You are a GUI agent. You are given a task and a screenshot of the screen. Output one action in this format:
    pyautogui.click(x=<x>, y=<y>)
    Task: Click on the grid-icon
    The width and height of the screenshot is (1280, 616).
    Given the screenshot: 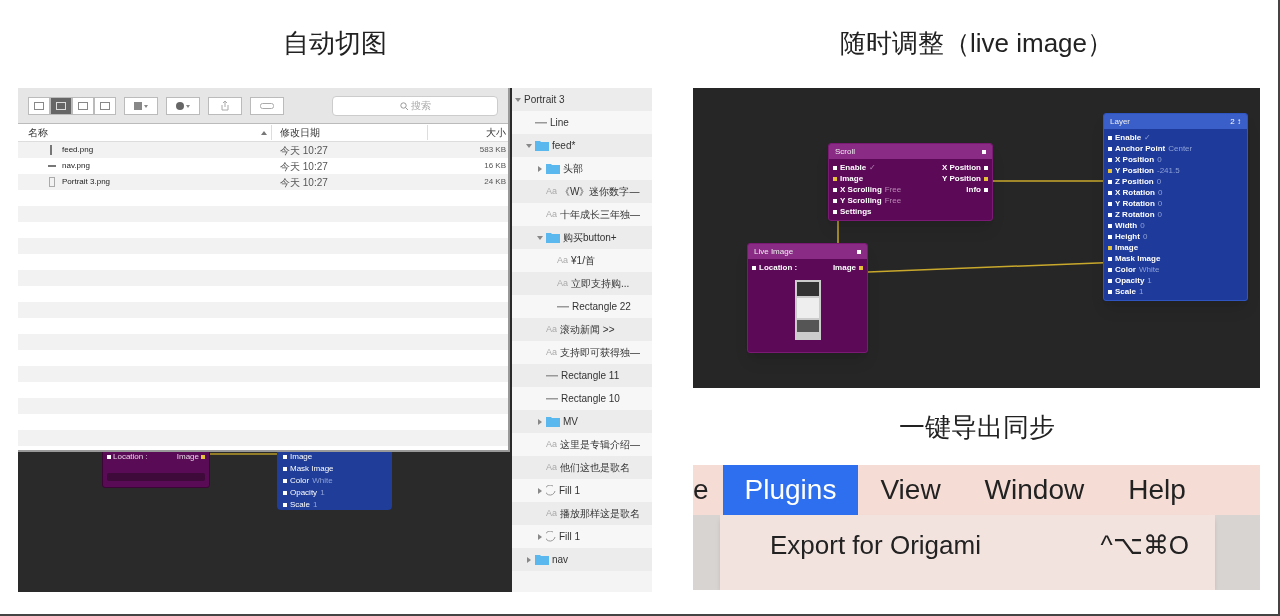 What is the action you would take?
    pyautogui.click(x=141, y=105)
    